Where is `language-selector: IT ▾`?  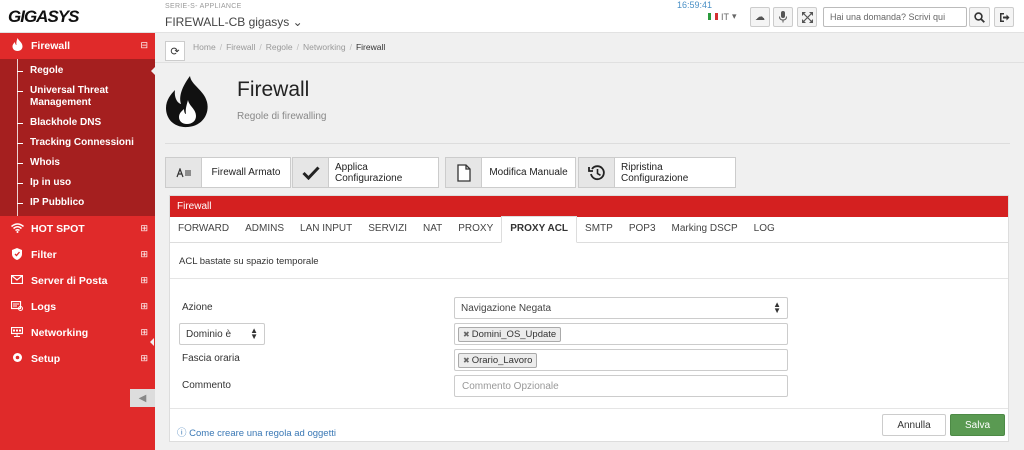
language-selector: IT ▾ is located at coordinates (722, 16).